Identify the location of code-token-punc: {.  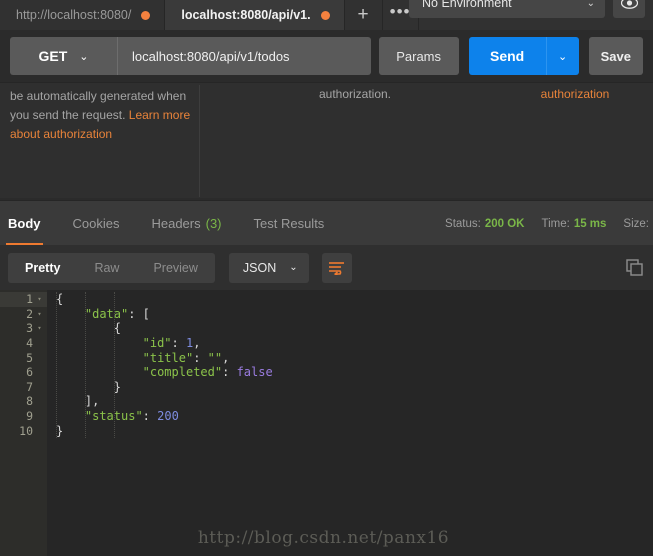
(60, 299).